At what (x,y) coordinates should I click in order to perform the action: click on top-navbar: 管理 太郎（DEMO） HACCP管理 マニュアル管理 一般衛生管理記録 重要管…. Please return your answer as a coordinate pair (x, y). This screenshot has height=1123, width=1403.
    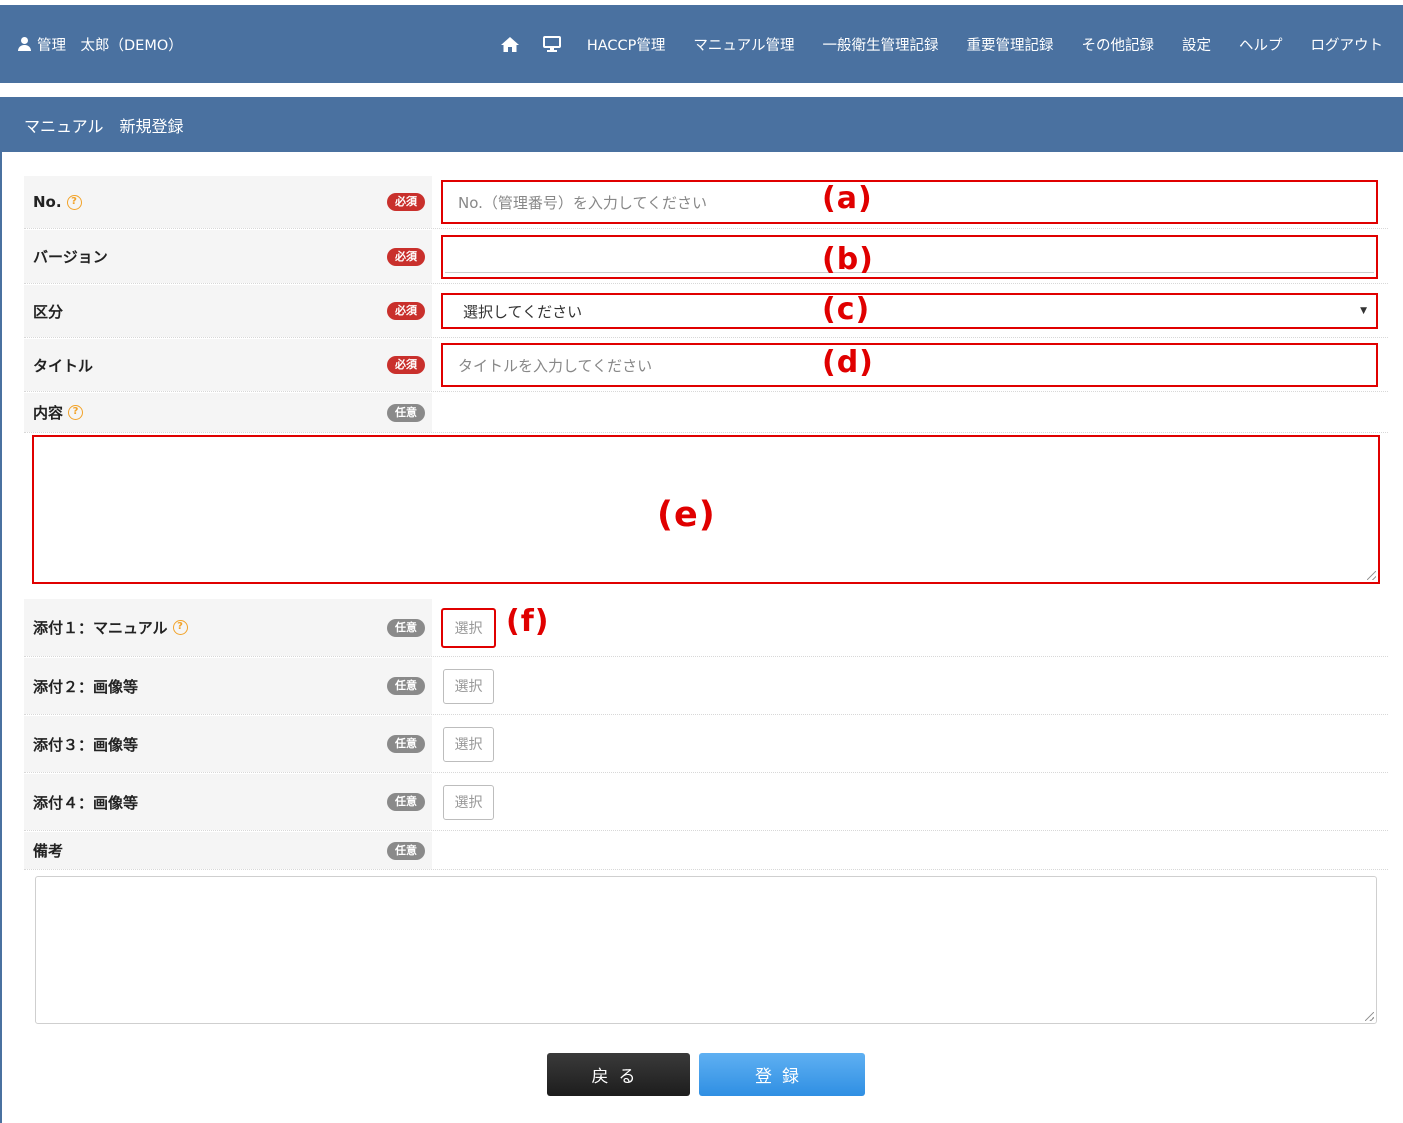
    Looking at the image, I should click on (701, 44).